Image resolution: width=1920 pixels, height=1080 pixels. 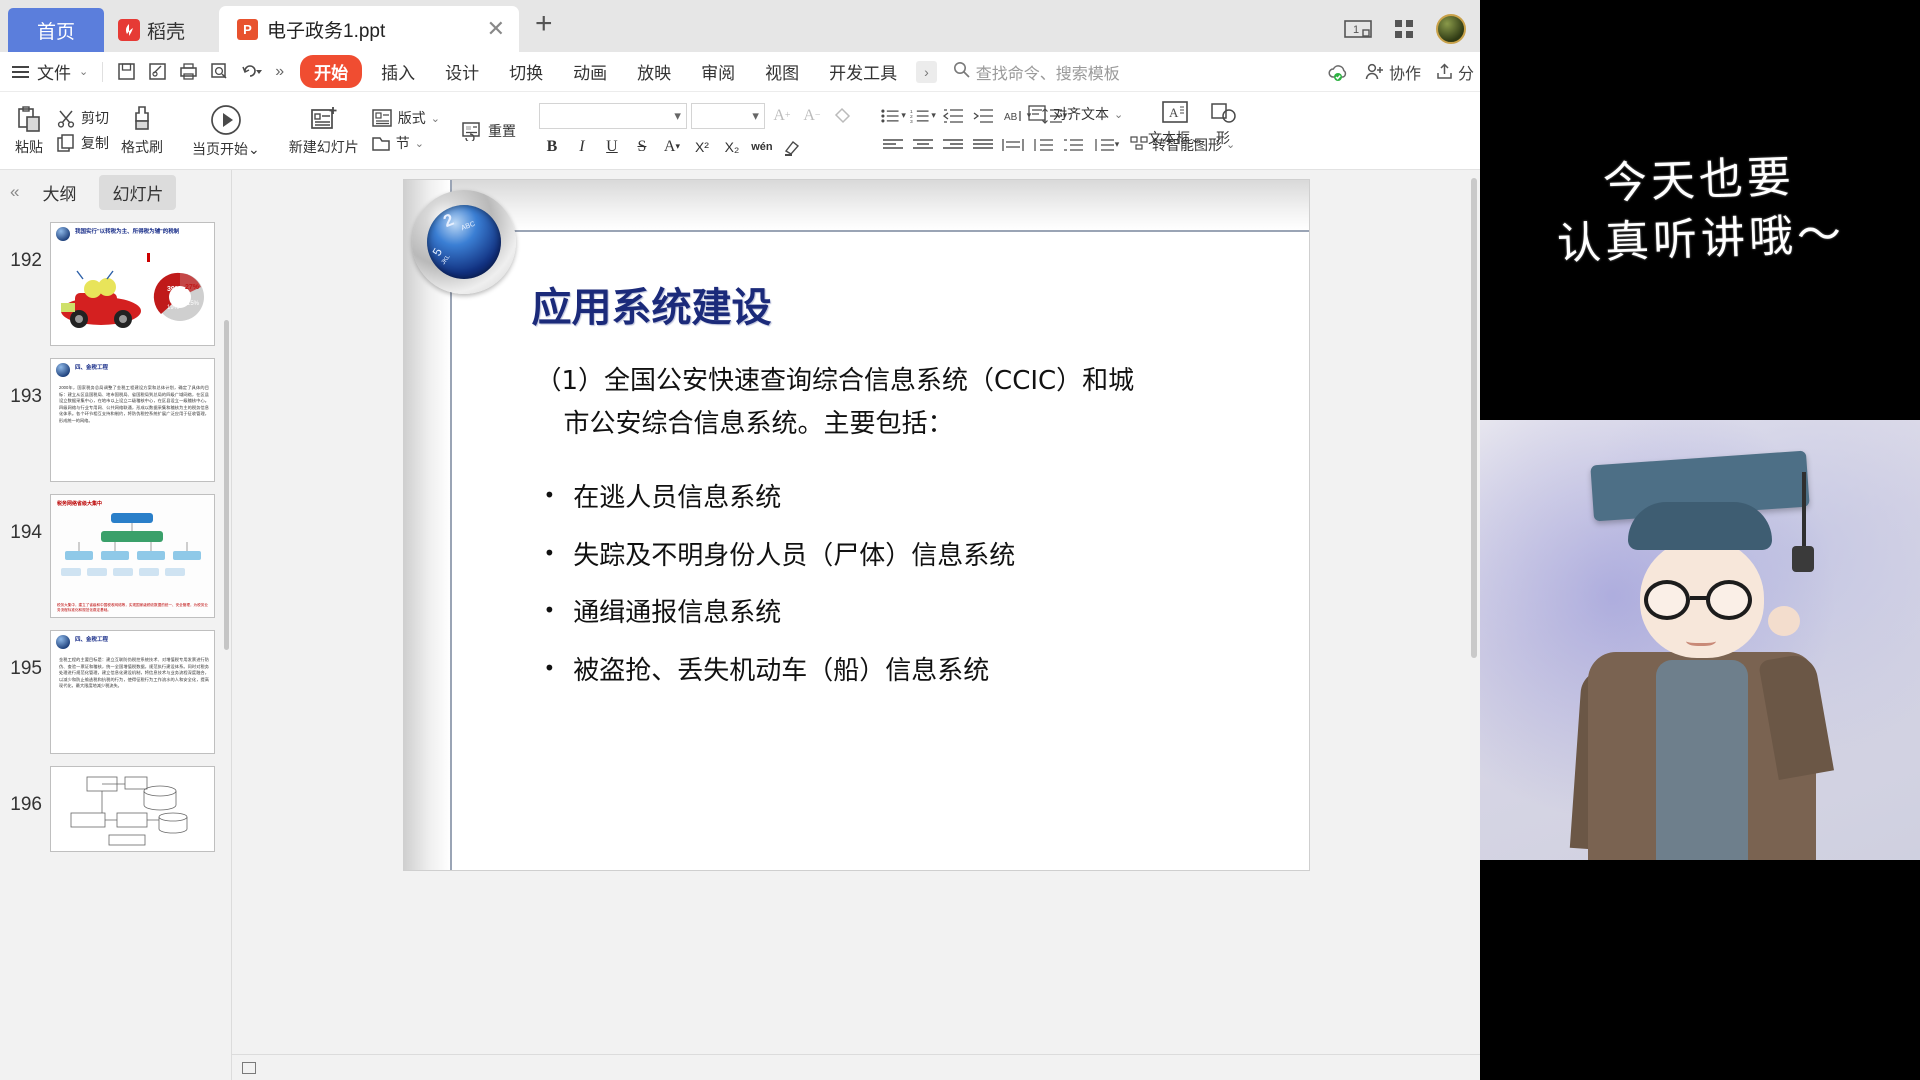 I want to click on file-menu-button: 文件 ⌄, so click(x=49, y=71).